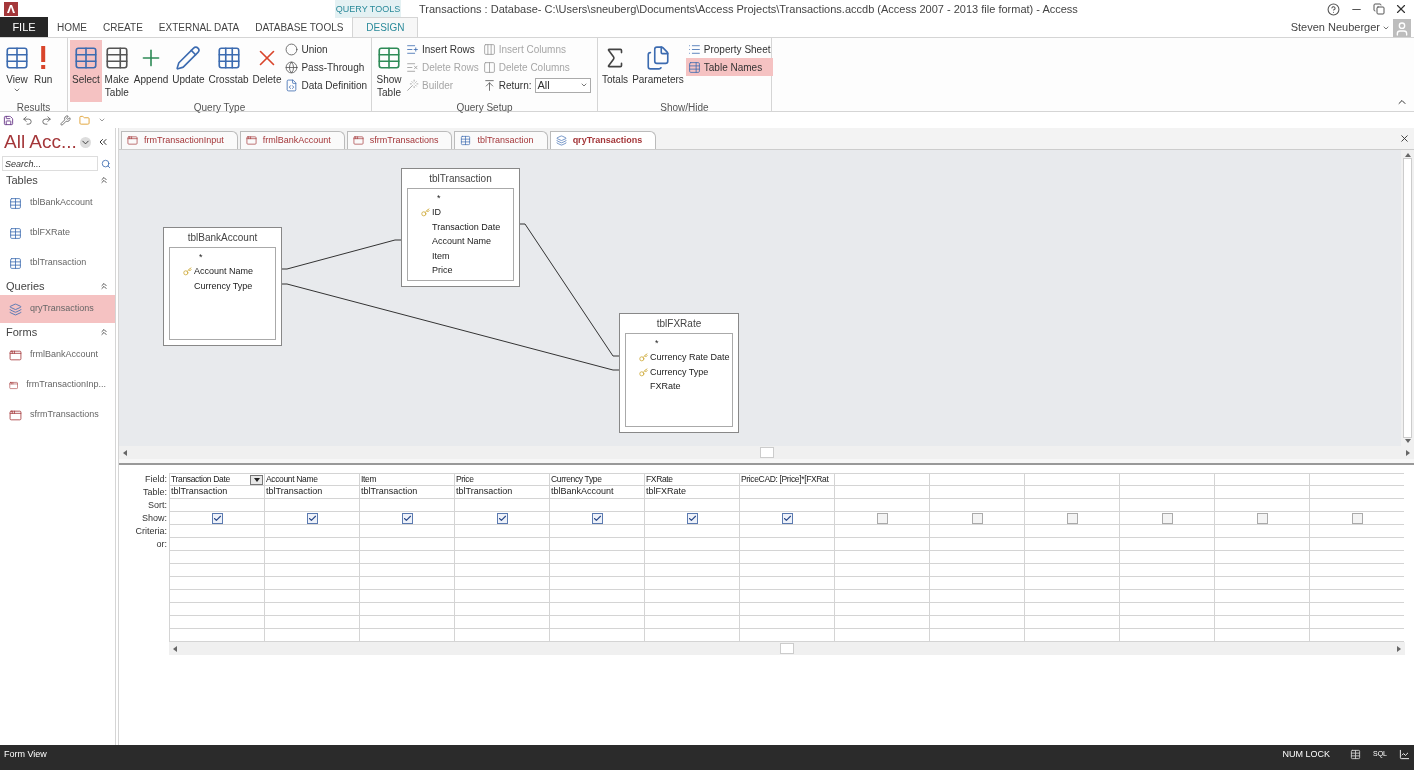 This screenshot has height=770, width=1414. I want to click on ribbon-button: Parameters, so click(658, 71).